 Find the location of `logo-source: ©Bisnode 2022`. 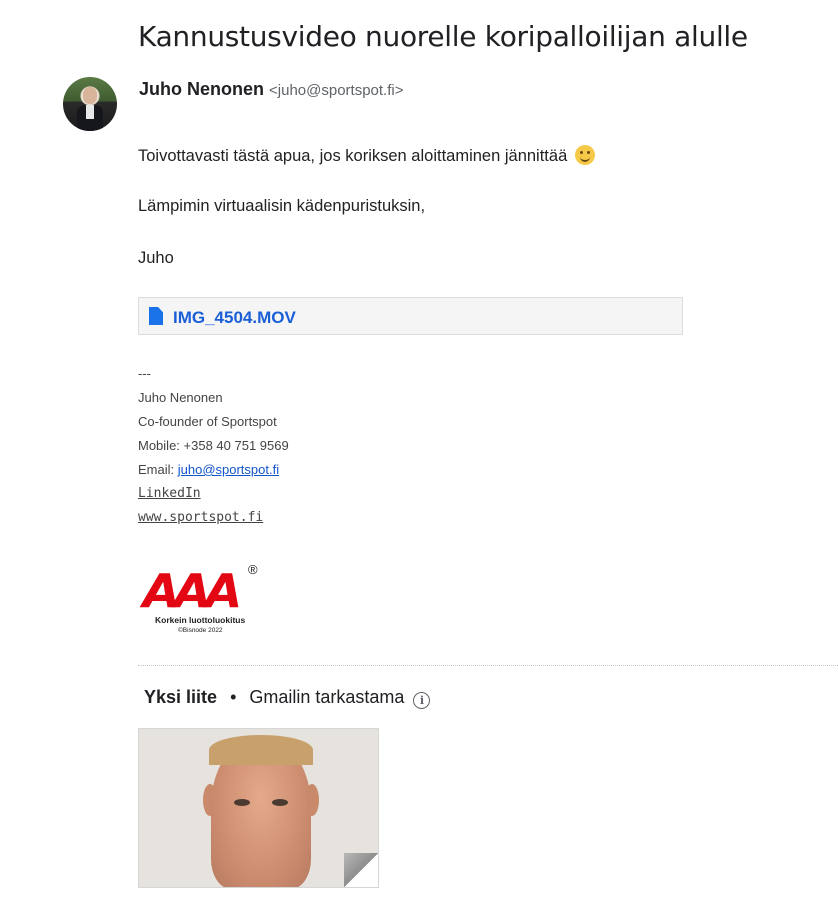

logo-source: ©Bisnode 2022 is located at coordinates (200, 630).